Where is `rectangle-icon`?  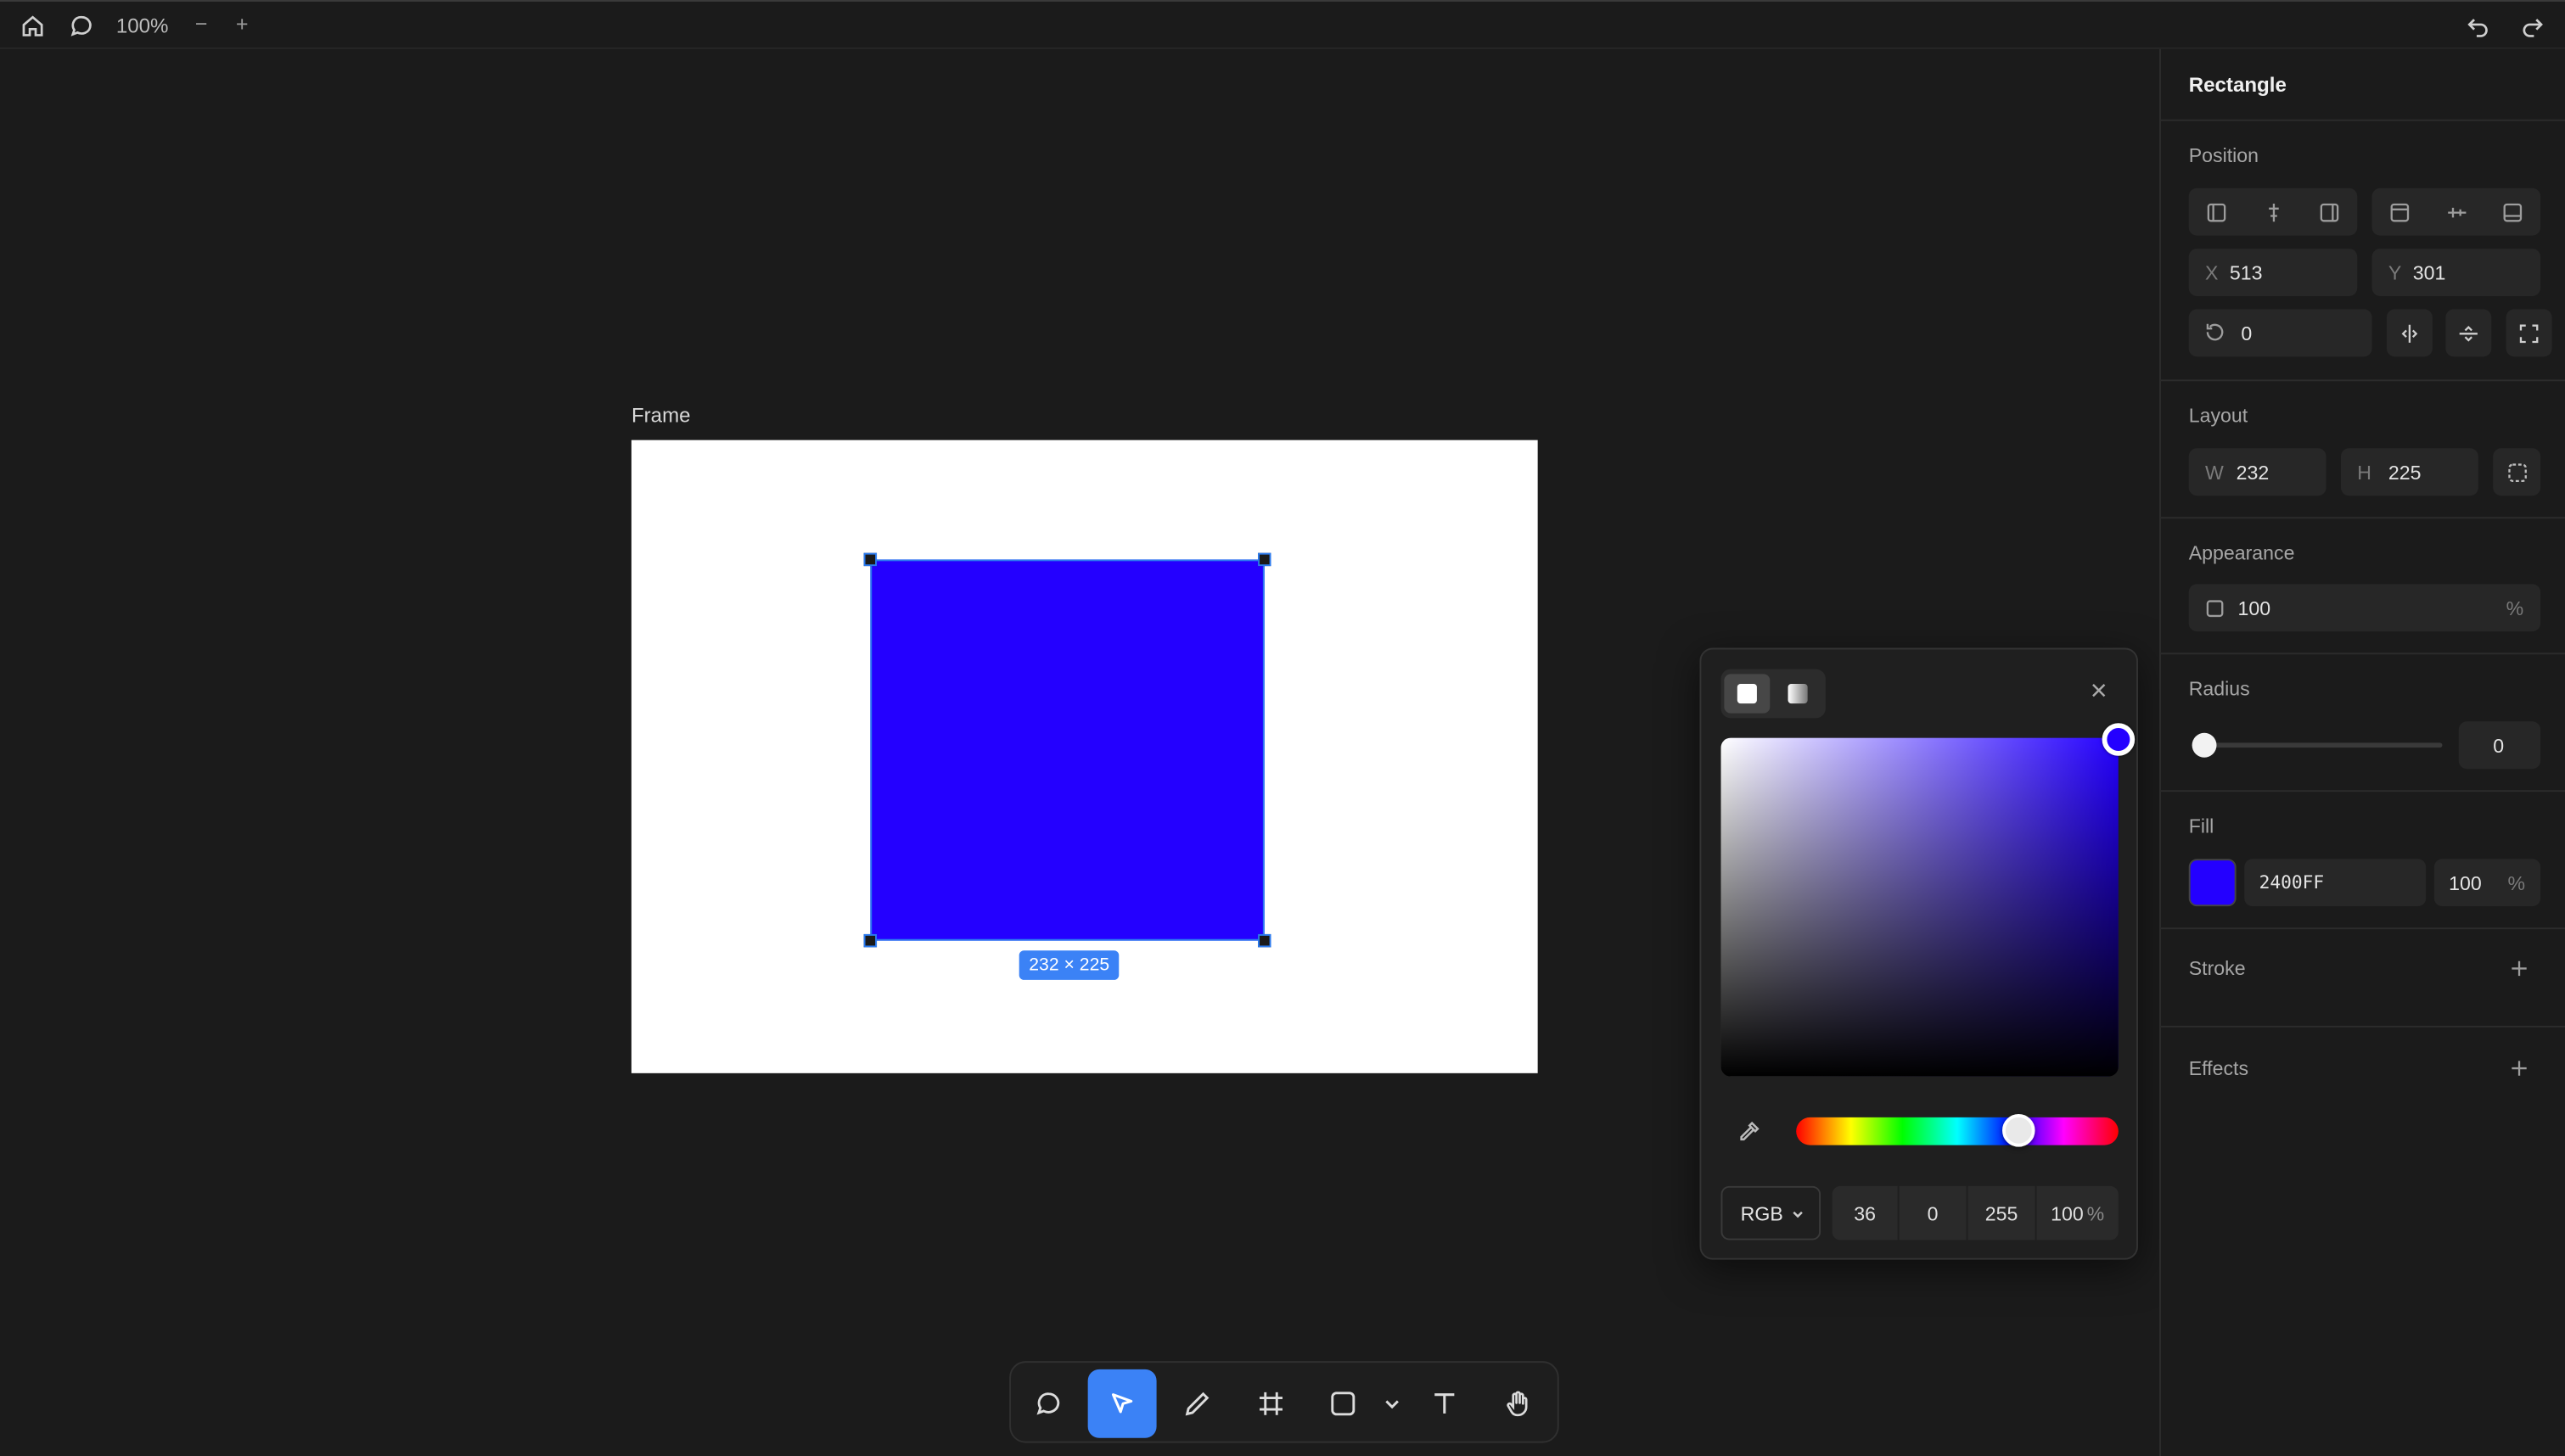 rectangle-icon is located at coordinates (1343, 1404).